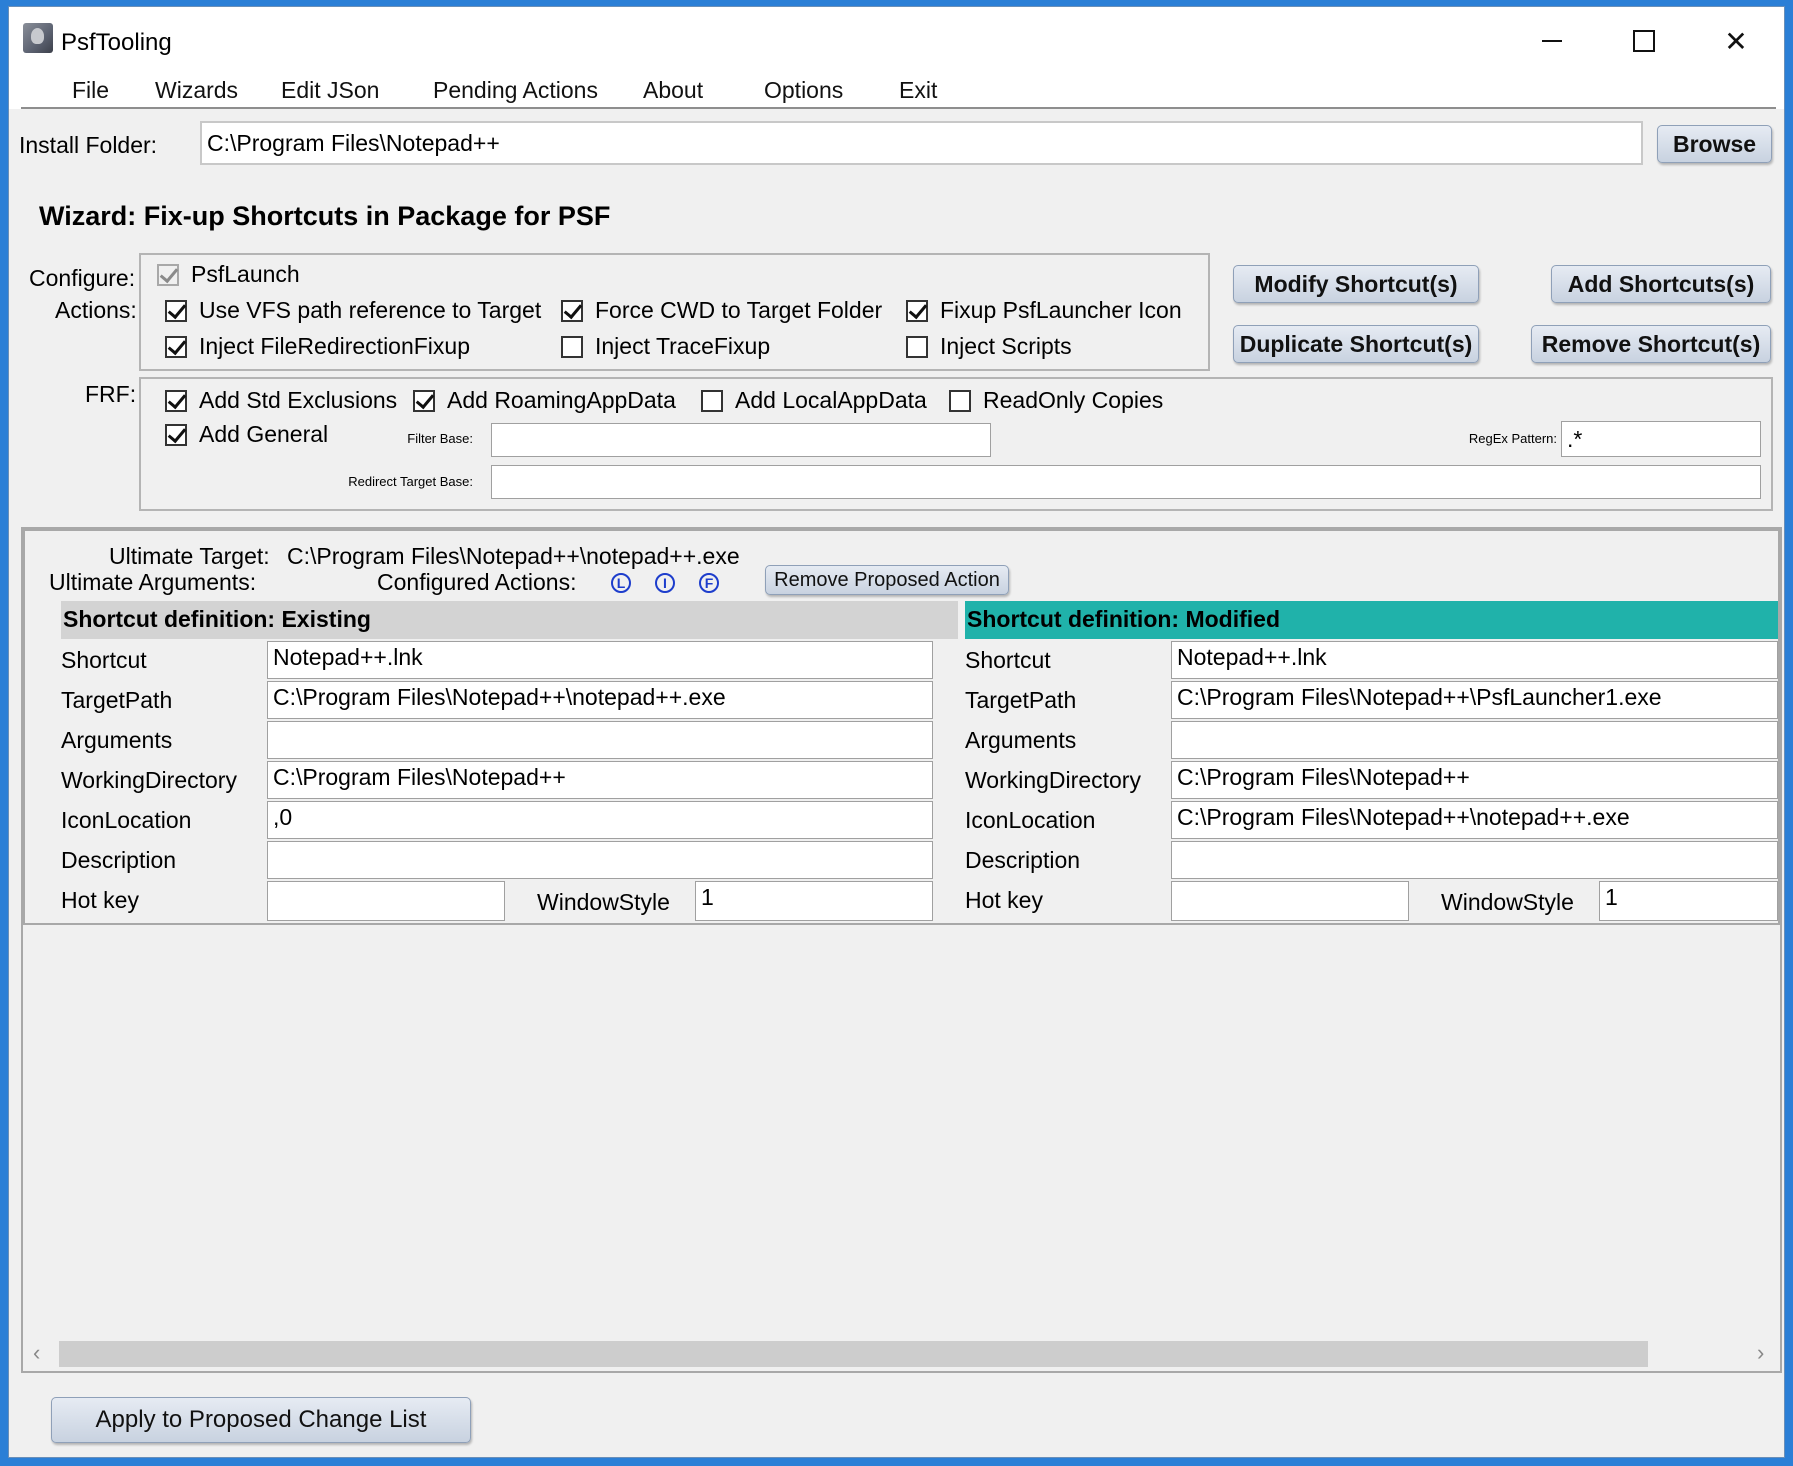 The width and height of the screenshot is (1793, 1466). I want to click on add-general-label: Add General, so click(264, 434).